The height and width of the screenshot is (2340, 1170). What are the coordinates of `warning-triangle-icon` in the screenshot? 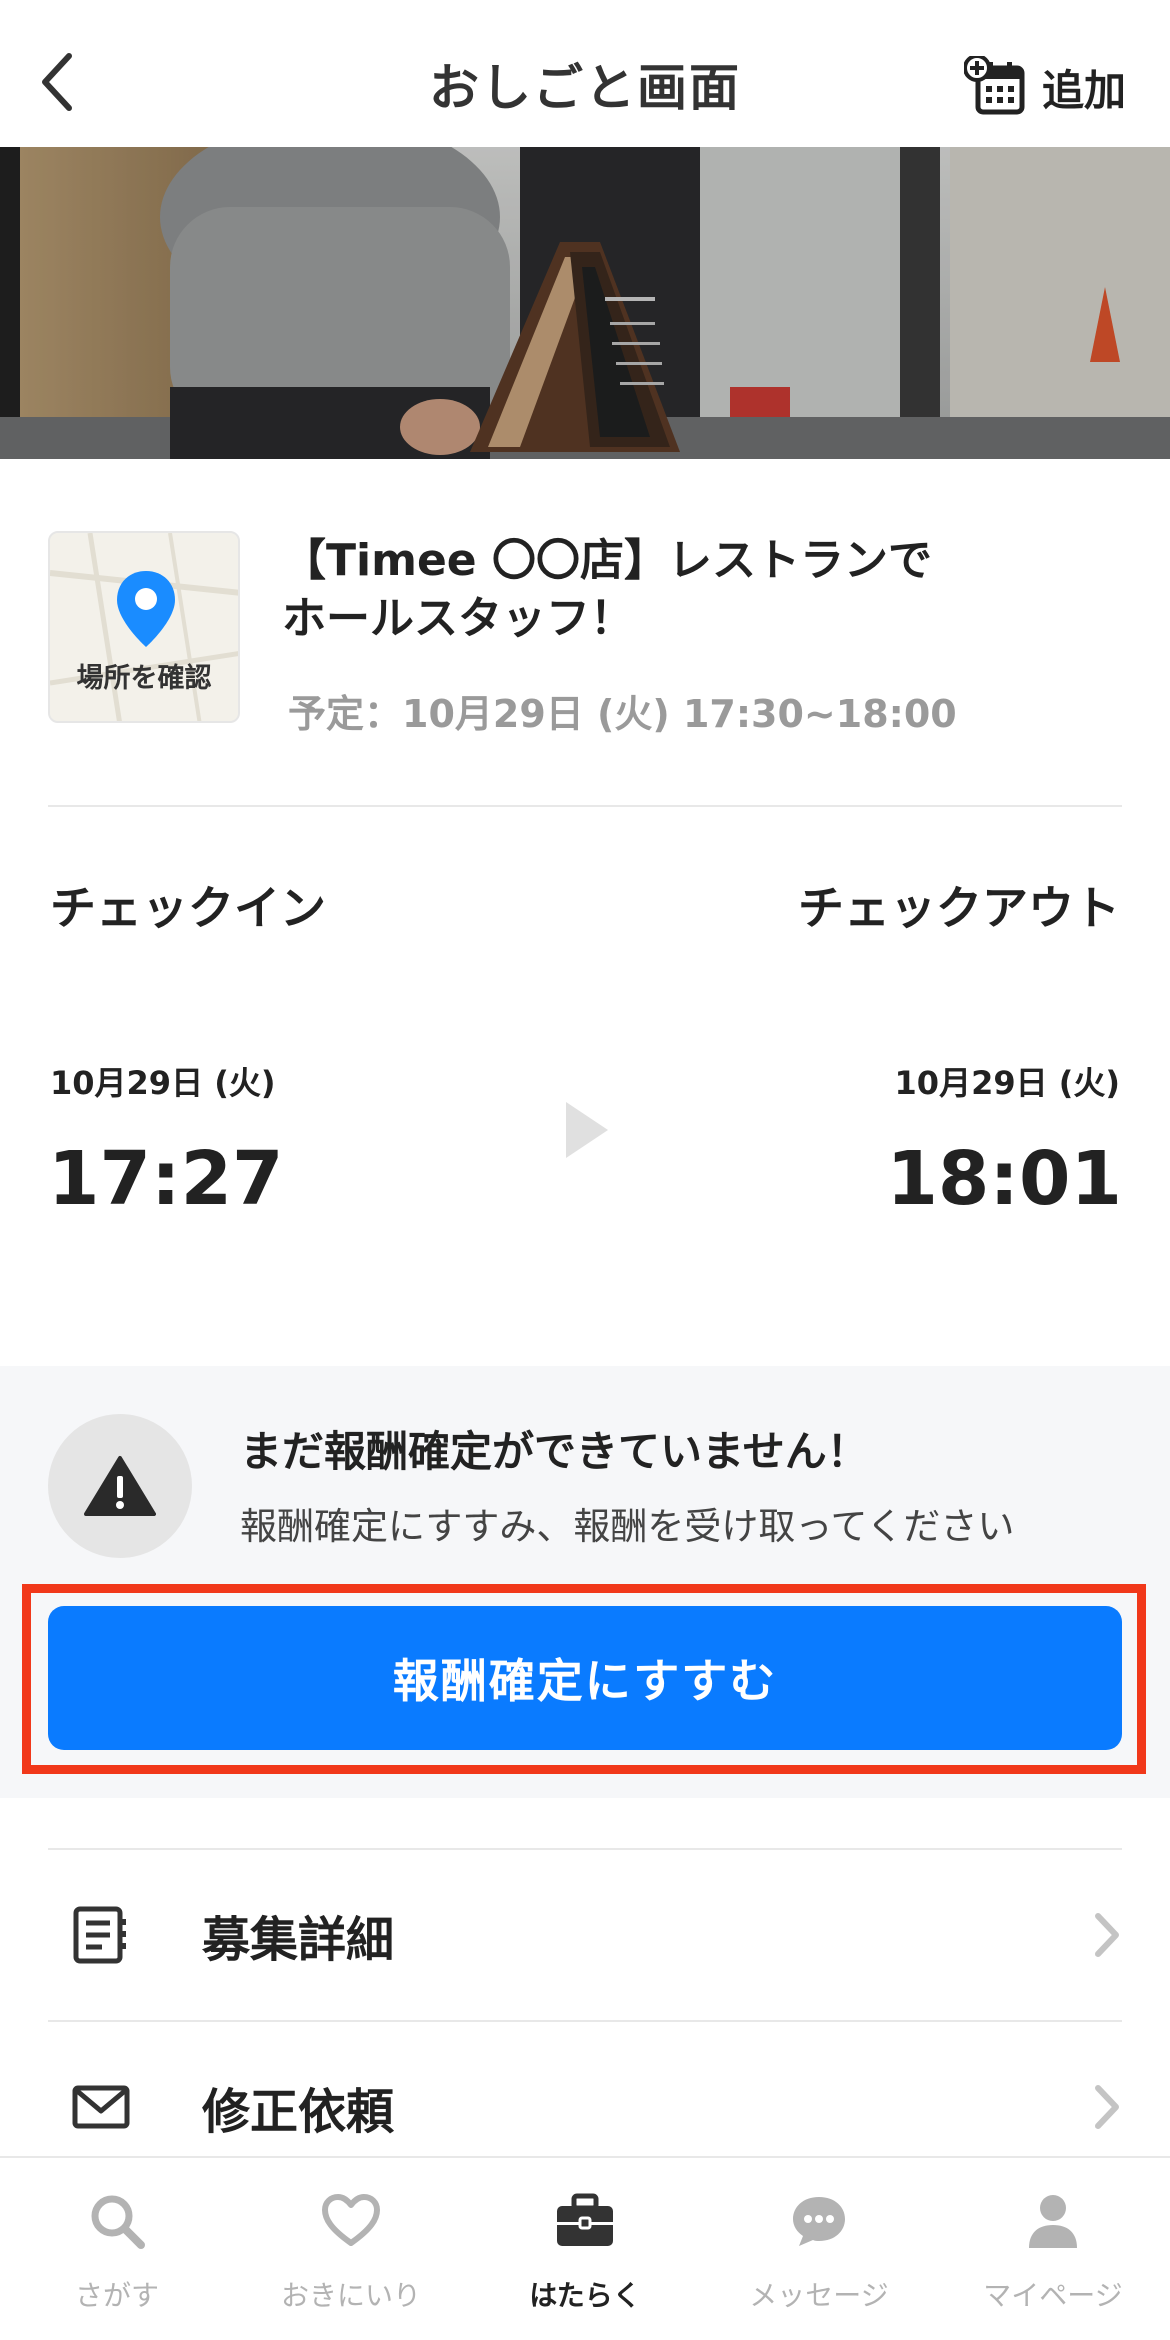 It's located at (120, 1486).